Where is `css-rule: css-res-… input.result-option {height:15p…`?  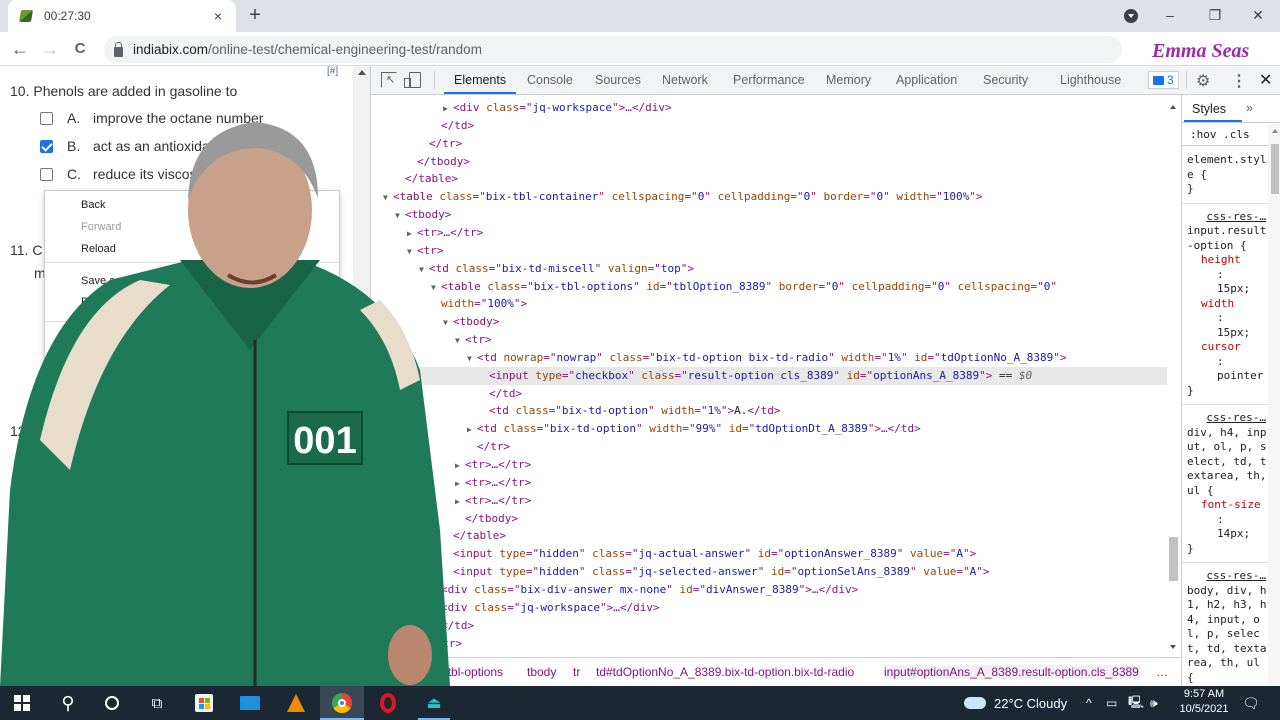
css-rule: css-res-… input.result-option {height:15p… is located at coordinates (1225, 304).